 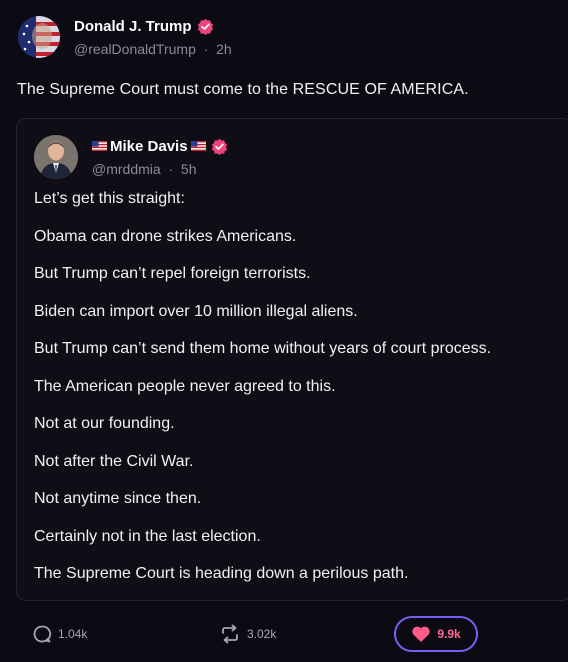 What do you see at coordinates (149, 146) in the screenshot?
I see `quoted-author-name: Mike Davis` at bounding box center [149, 146].